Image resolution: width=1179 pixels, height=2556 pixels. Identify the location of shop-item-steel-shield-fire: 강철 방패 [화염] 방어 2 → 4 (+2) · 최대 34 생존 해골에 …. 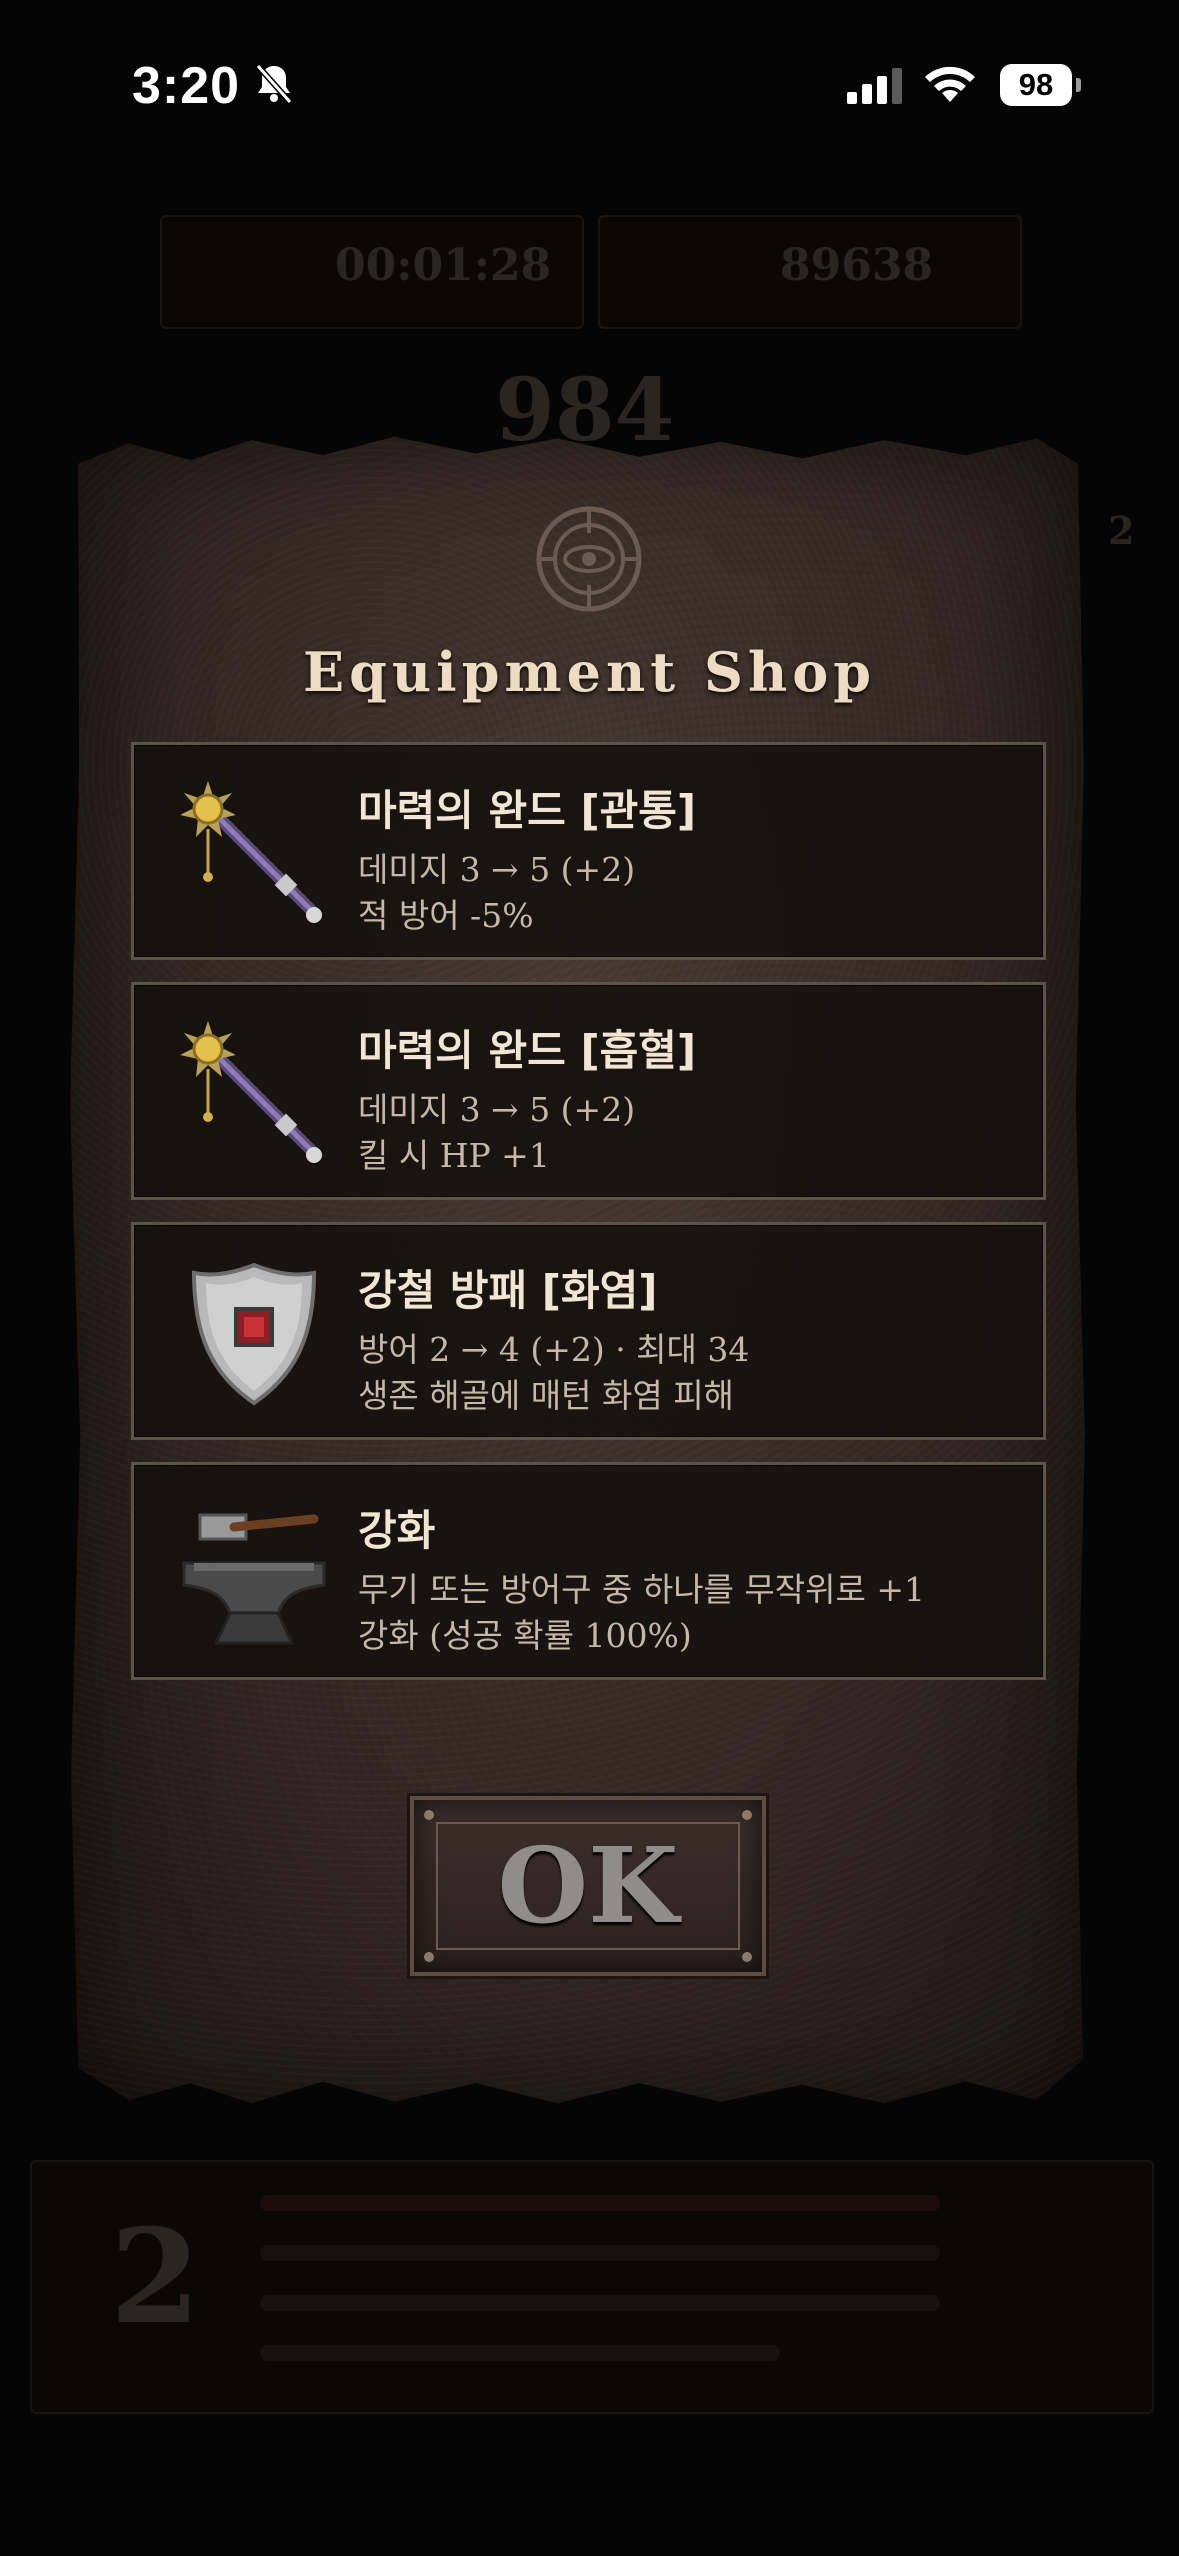
(588, 1331).